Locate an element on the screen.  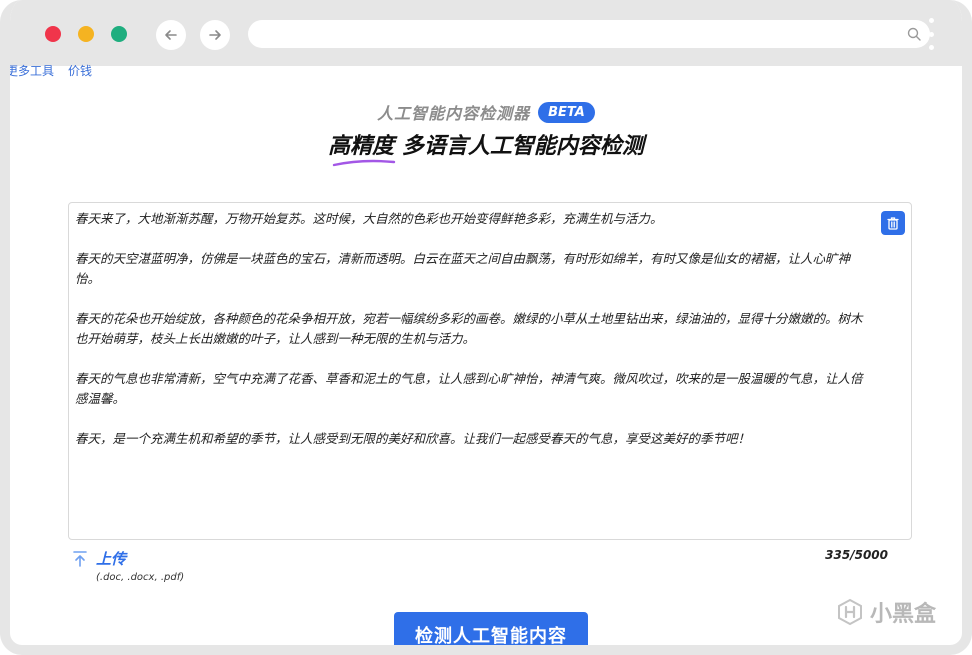
detect-ai-content-button: 检测人工智能内容 is located at coordinates (491, 628).